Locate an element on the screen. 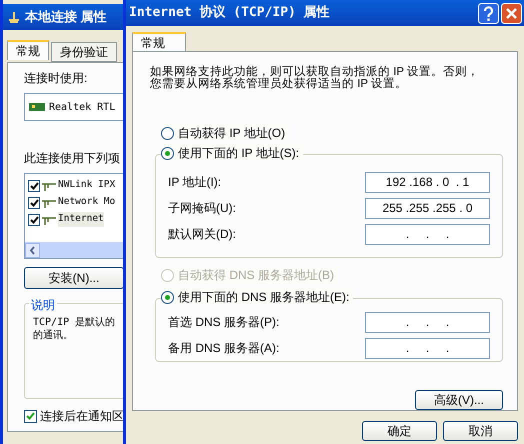  description-text: 的通讯。 is located at coordinates (53, 335).